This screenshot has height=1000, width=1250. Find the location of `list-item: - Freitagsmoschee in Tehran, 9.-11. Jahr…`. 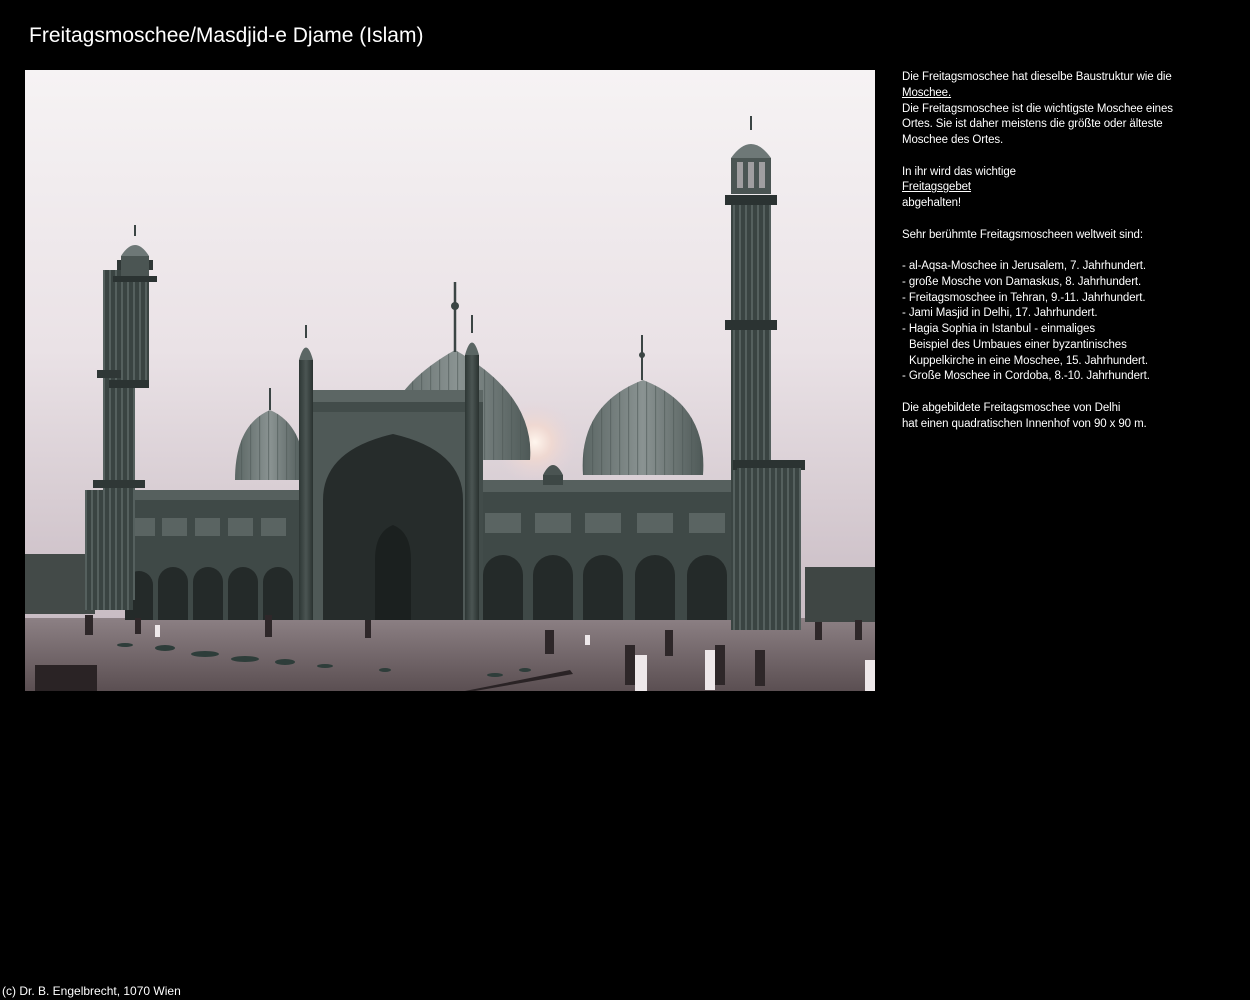

list-item: - Freitagsmoschee in Tehran, 9.-11. Jahr… is located at coordinates (1024, 297).